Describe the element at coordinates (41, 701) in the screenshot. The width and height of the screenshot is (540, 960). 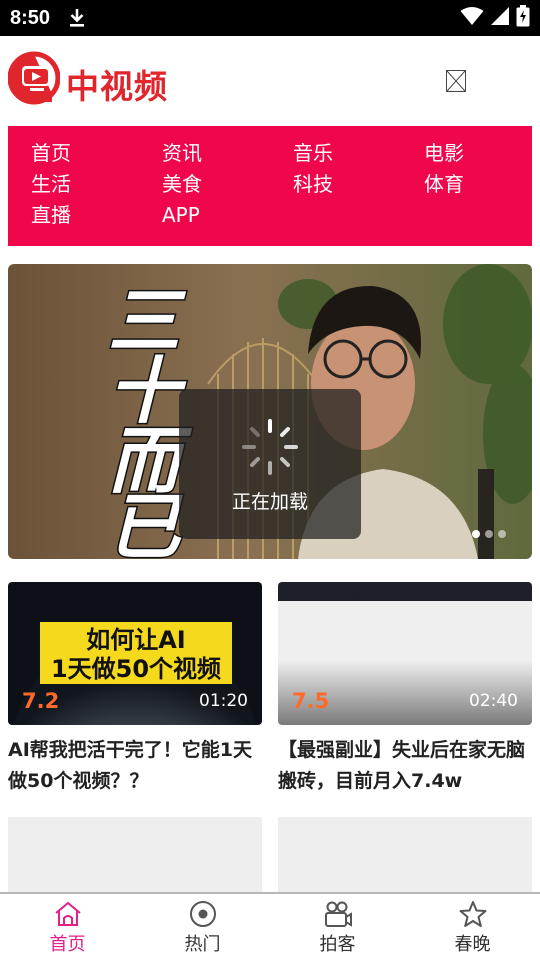
I see `video-score: 7.2` at that location.